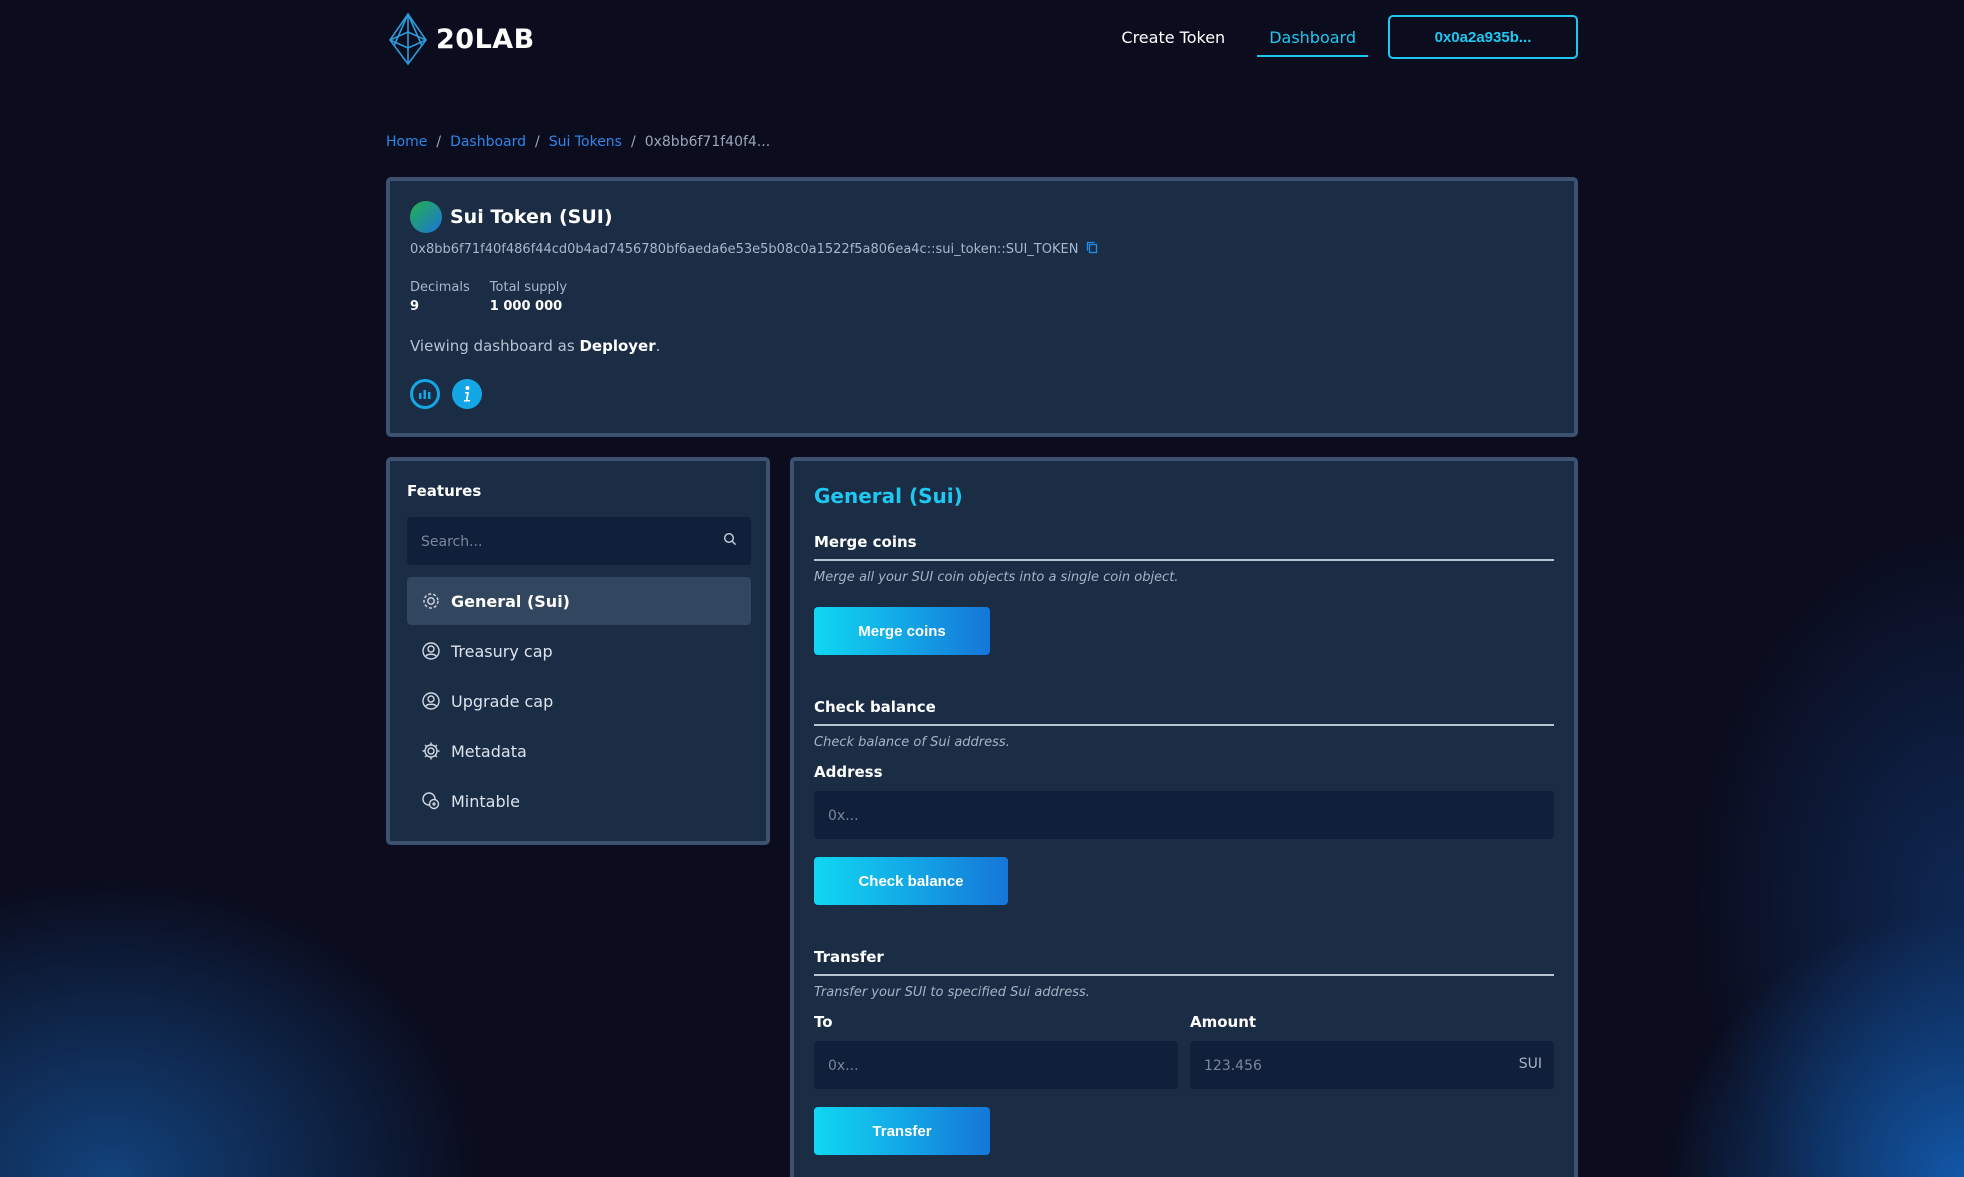 This screenshot has width=1964, height=1177. I want to click on address-field, so click(1184, 816).